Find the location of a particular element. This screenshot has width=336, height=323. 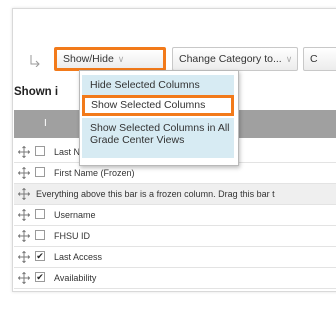

menu-item-show-selected-columns: Show Selected Columns is located at coordinates (158, 105).